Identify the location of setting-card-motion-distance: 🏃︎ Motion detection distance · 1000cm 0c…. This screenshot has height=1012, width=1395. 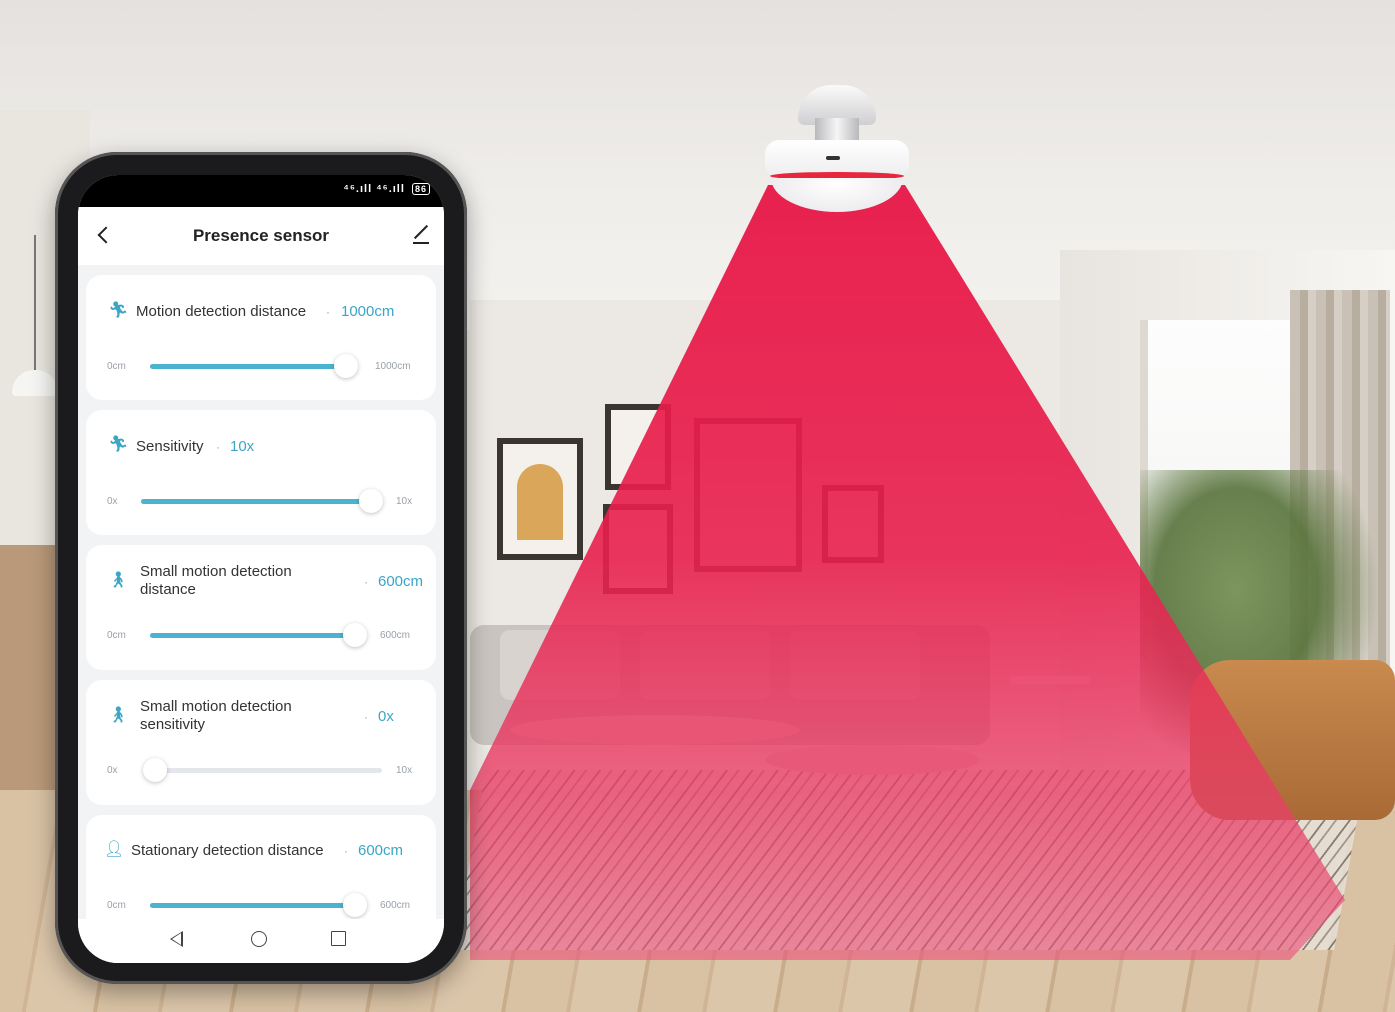
(261, 337).